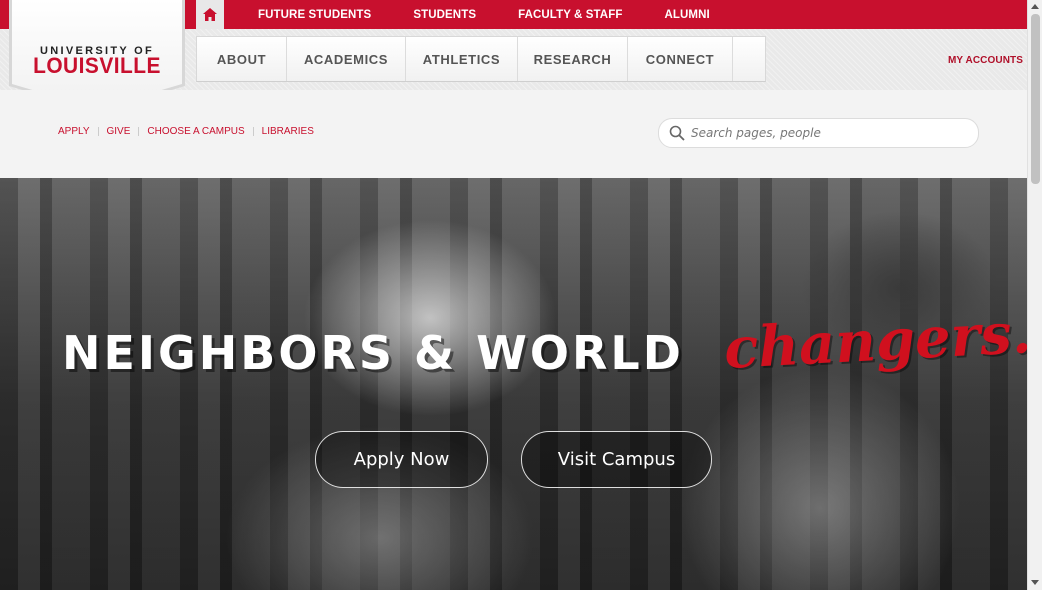  I want to click on quick-links: APPLY GIVE CHOOSE A CAMPUS LIBRARIES, so click(186, 131).